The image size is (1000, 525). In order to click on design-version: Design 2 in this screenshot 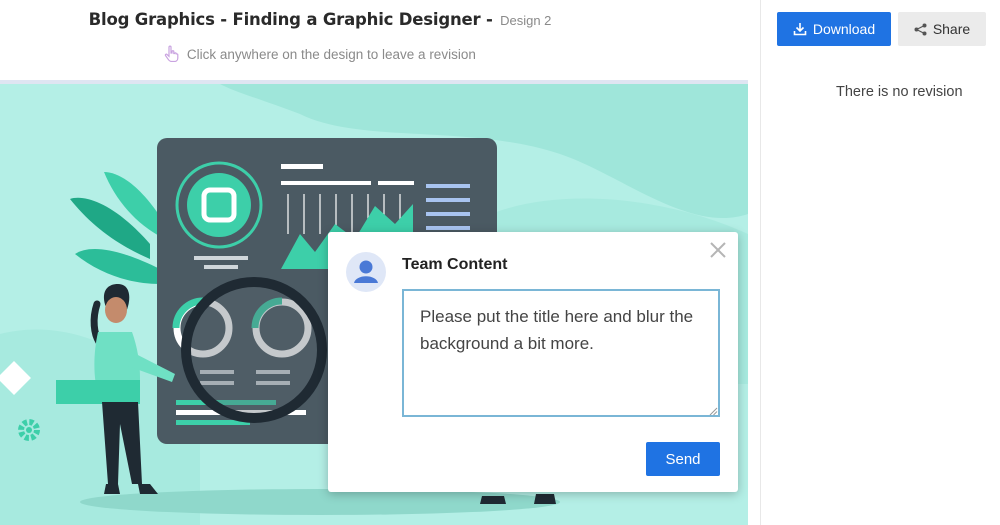, I will do `click(526, 20)`.